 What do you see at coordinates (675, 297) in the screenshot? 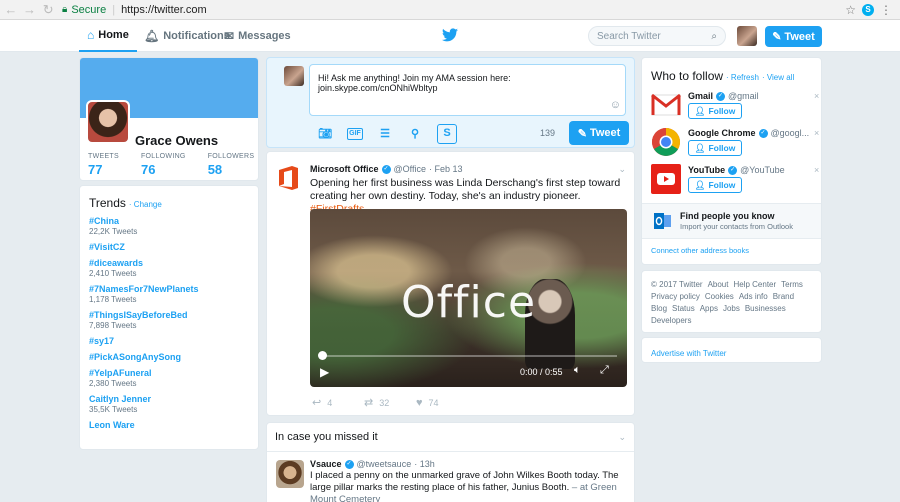
I see `footer-link: Privacy policy` at bounding box center [675, 297].